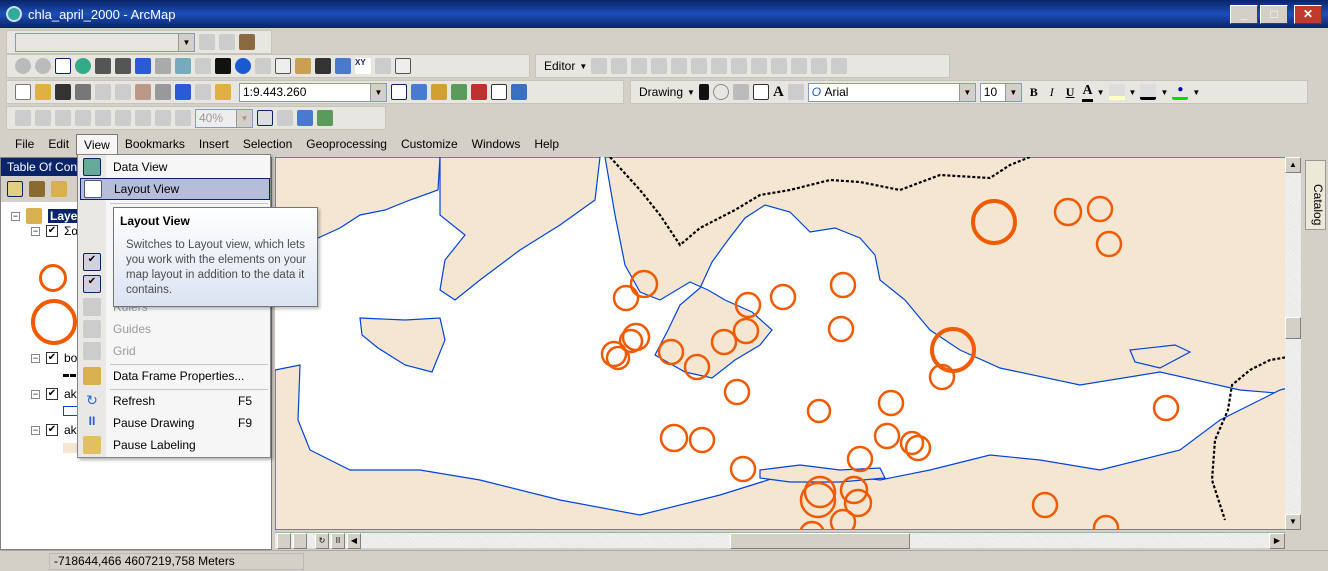 Image resolution: width=1328 pixels, height=571 pixels. Describe the element at coordinates (227, 42) in the screenshot. I see `histogram-icon` at that location.